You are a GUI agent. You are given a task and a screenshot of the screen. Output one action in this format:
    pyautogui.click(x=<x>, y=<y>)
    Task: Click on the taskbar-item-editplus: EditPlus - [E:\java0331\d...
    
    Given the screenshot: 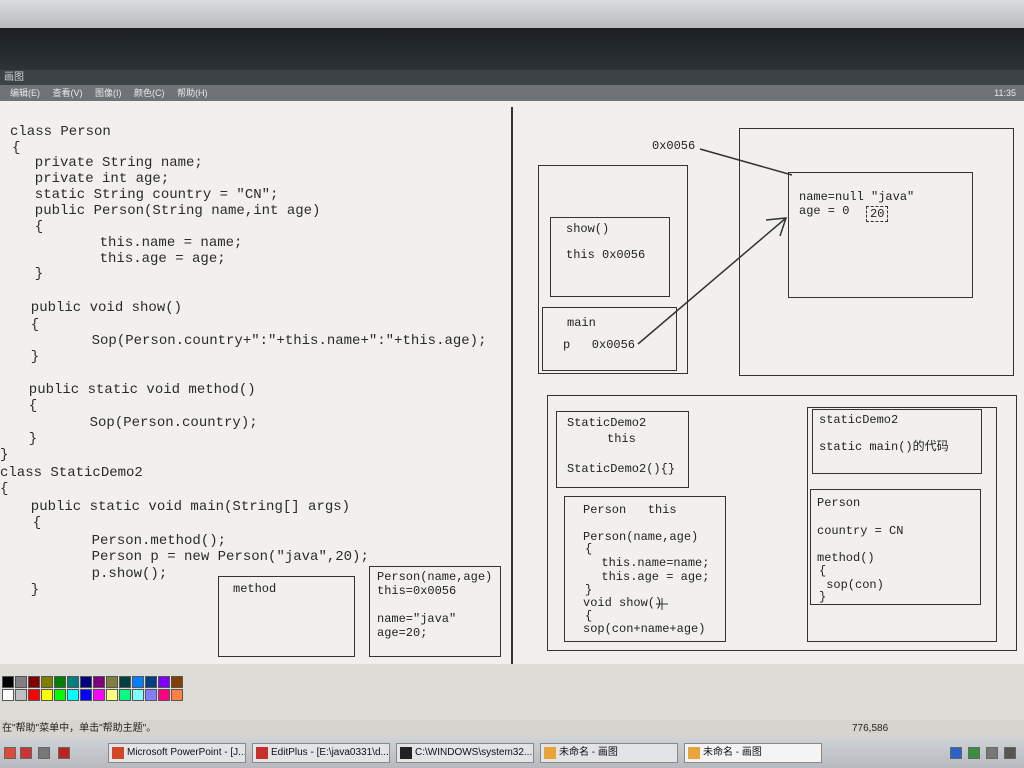 What is the action you would take?
    pyautogui.click(x=321, y=753)
    